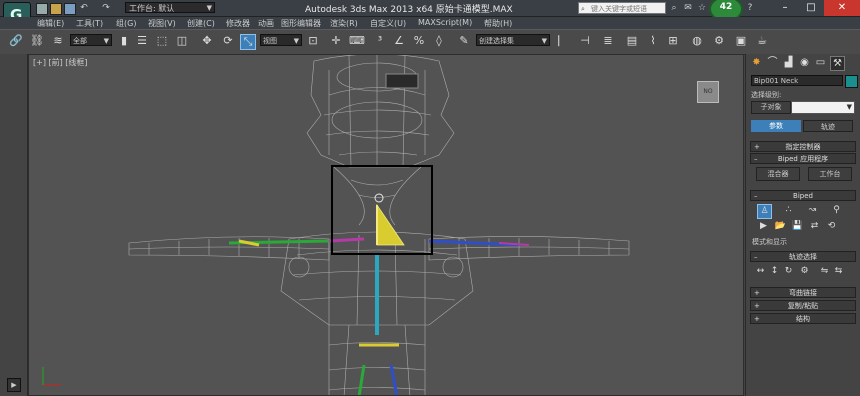  Describe the element at coordinates (771, 107) in the screenshot. I see `sub-object-button: 子对象` at that location.